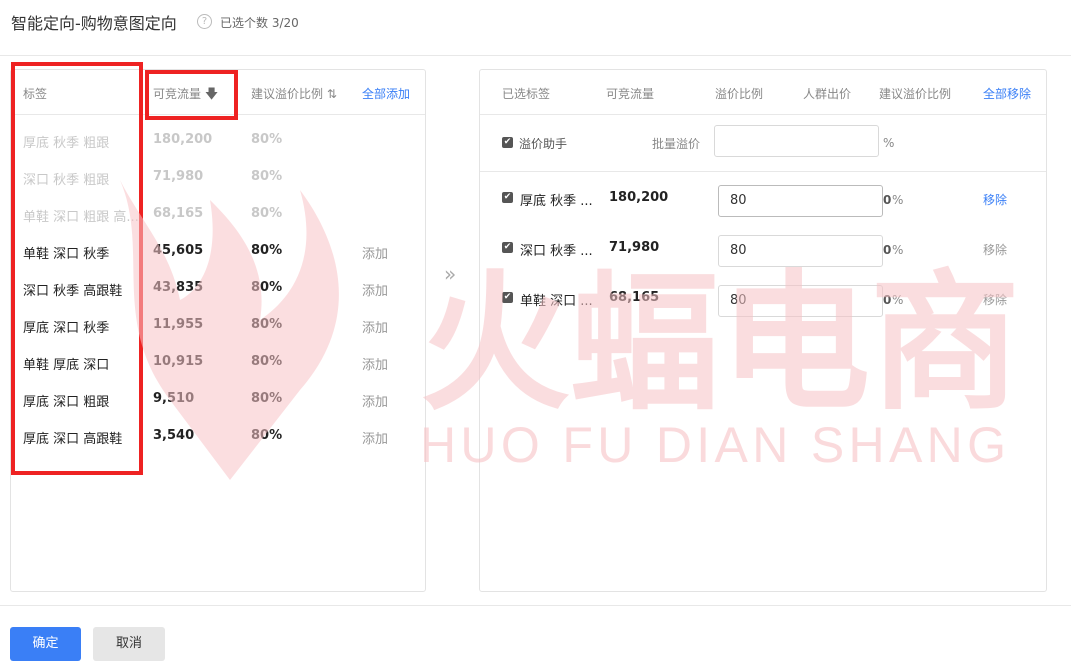 The height and width of the screenshot is (662, 1071). I want to click on footer-divider, so click(535, 605).